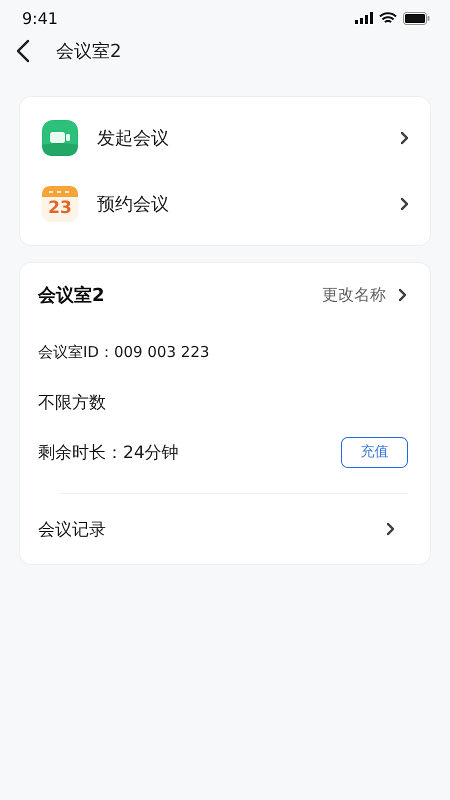 This screenshot has height=800, width=450. What do you see at coordinates (89, 51) in the screenshot?
I see `page-title: 会议室2` at bounding box center [89, 51].